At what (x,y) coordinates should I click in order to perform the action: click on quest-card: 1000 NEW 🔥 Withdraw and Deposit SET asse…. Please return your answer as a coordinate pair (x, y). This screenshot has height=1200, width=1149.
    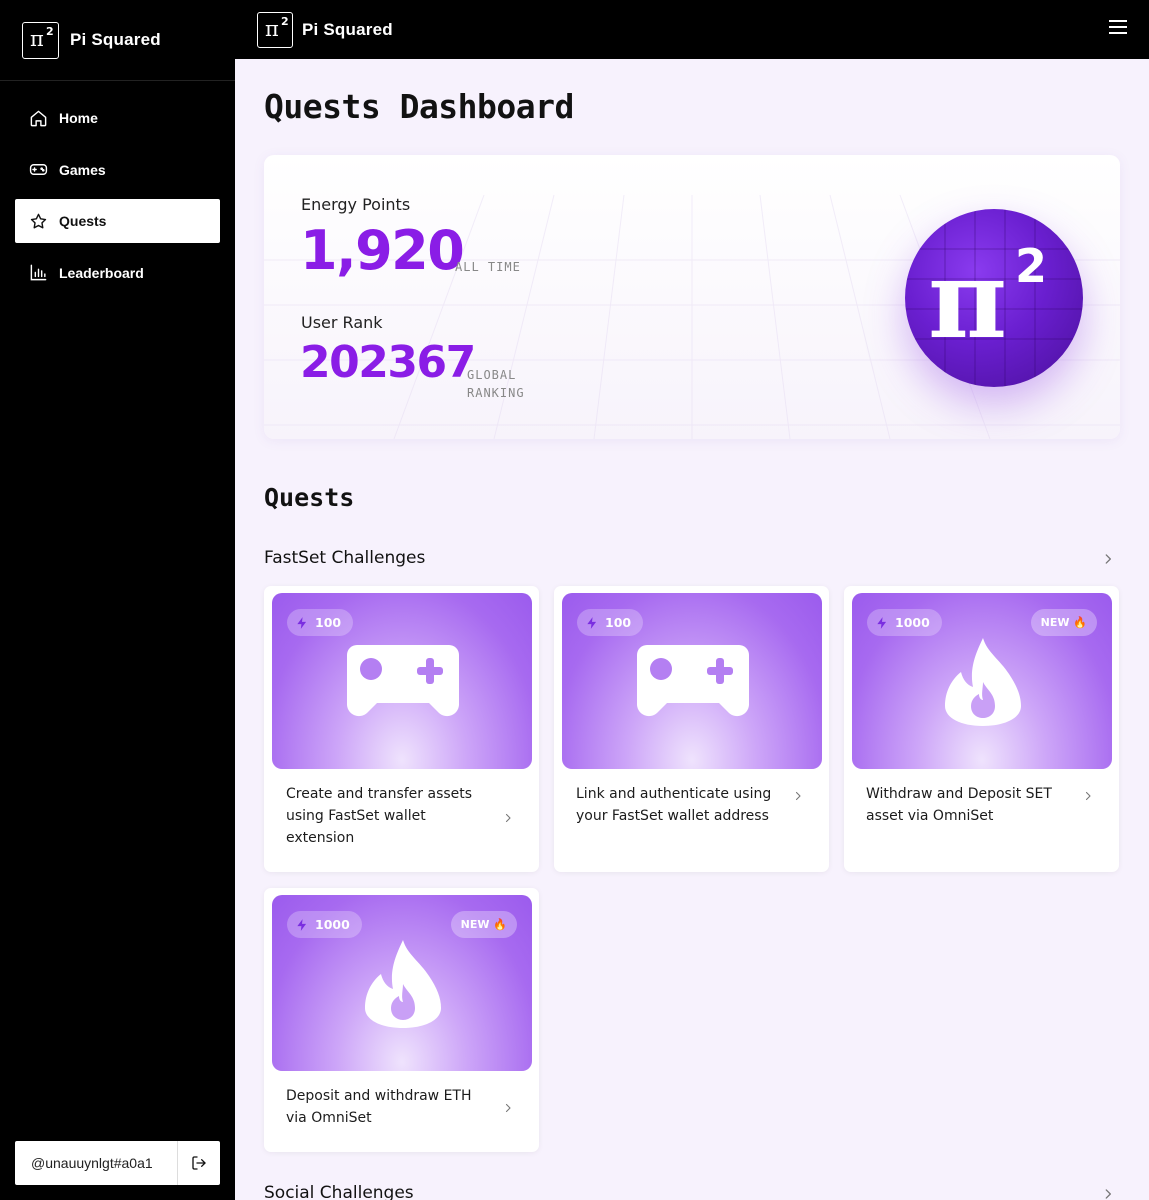
    Looking at the image, I should click on (981, 729).